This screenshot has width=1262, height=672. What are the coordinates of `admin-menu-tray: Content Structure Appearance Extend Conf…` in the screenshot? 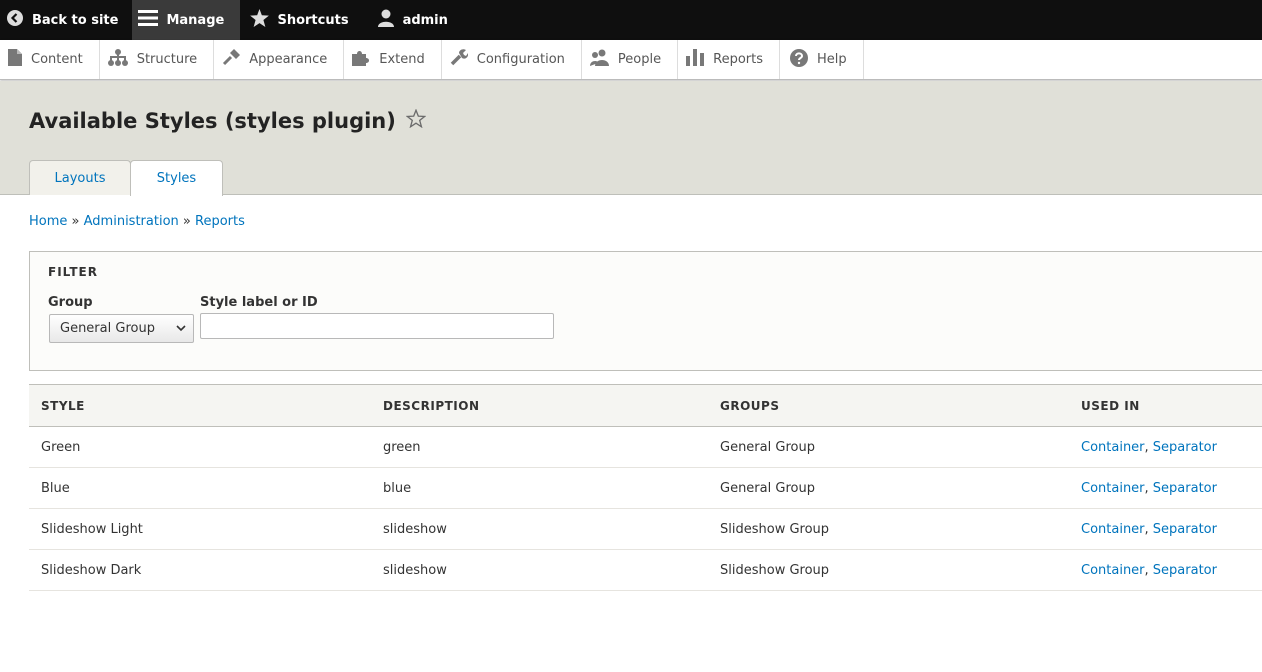 It's located at (631, 60).